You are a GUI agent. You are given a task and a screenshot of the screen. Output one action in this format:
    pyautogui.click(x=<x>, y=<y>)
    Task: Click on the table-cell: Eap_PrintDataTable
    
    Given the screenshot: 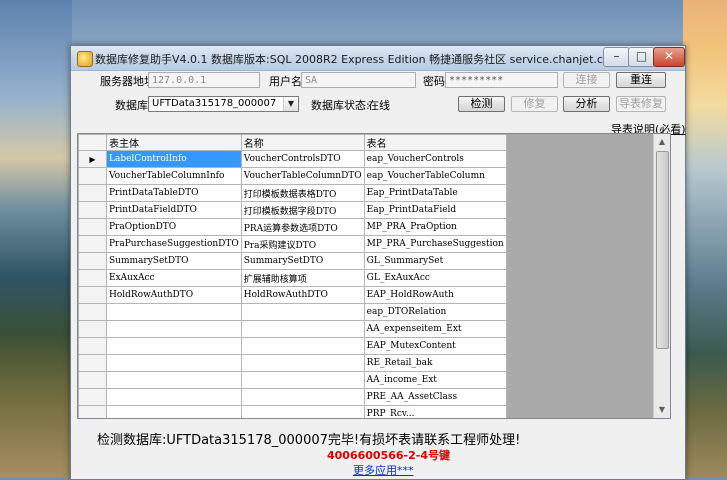 What is the action you would take?
    pyautogui.click(x=435, y=193)
    